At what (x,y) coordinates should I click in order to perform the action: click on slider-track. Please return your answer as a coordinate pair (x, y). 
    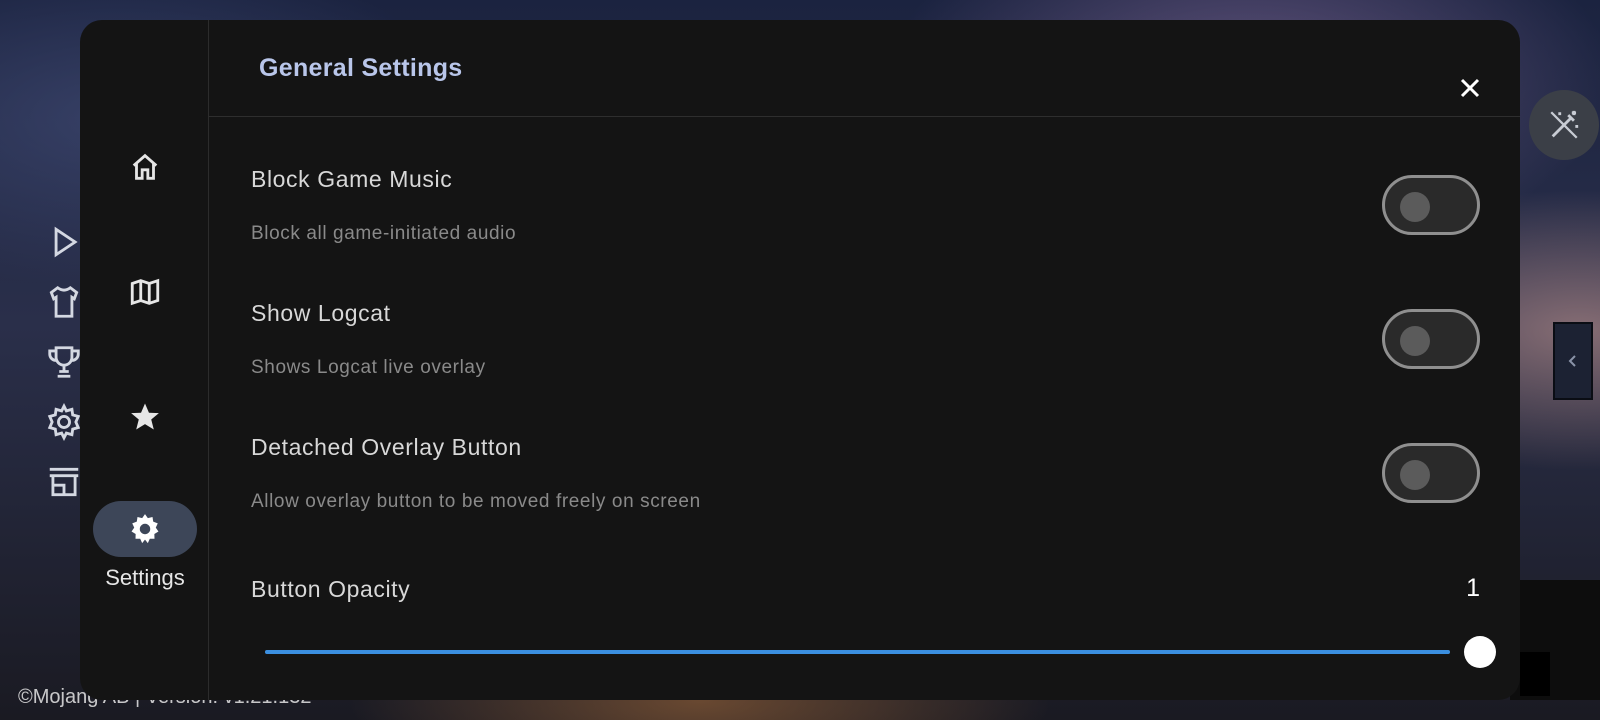
    Looking at the image, I should click on (857, 652).